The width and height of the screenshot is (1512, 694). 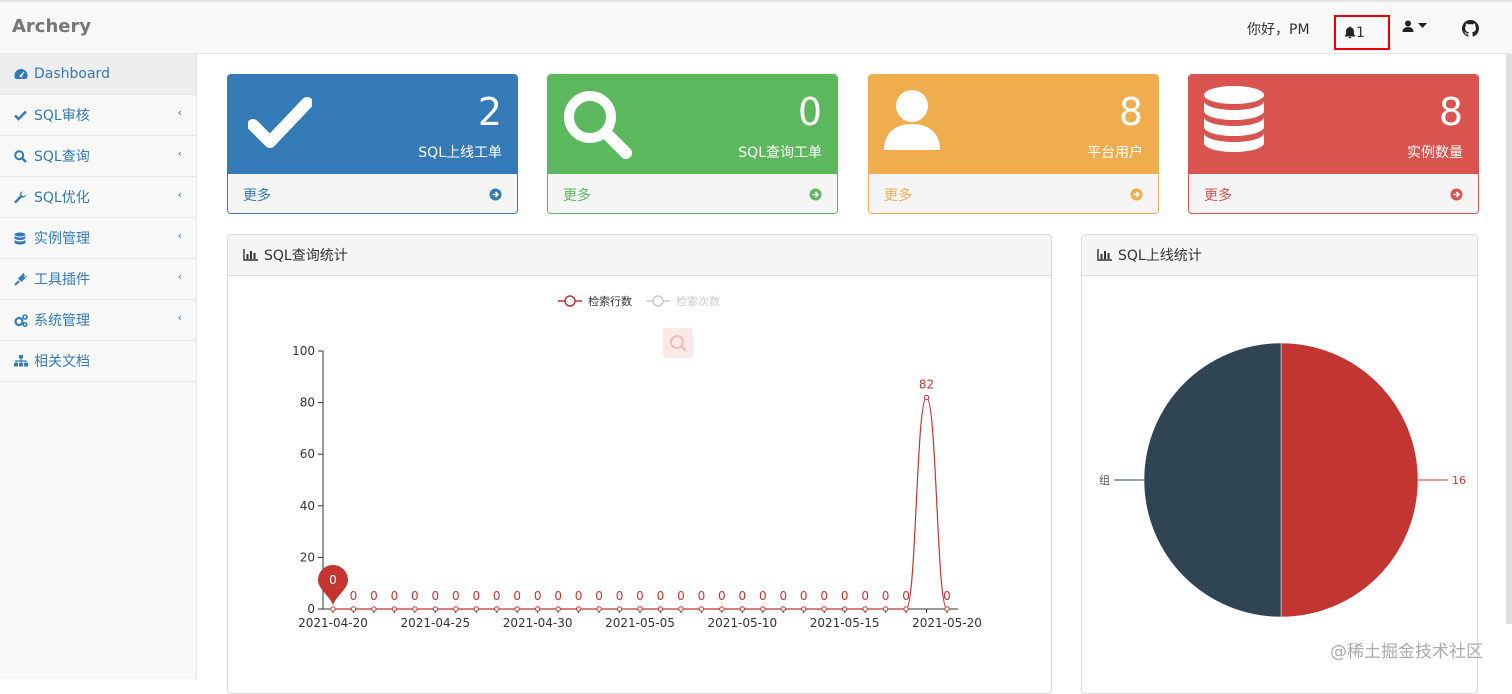 What do you see at coordinates (1422, 25) in the screenshot?
I see `caret-down-icon` at bounding box center [1422, 25].